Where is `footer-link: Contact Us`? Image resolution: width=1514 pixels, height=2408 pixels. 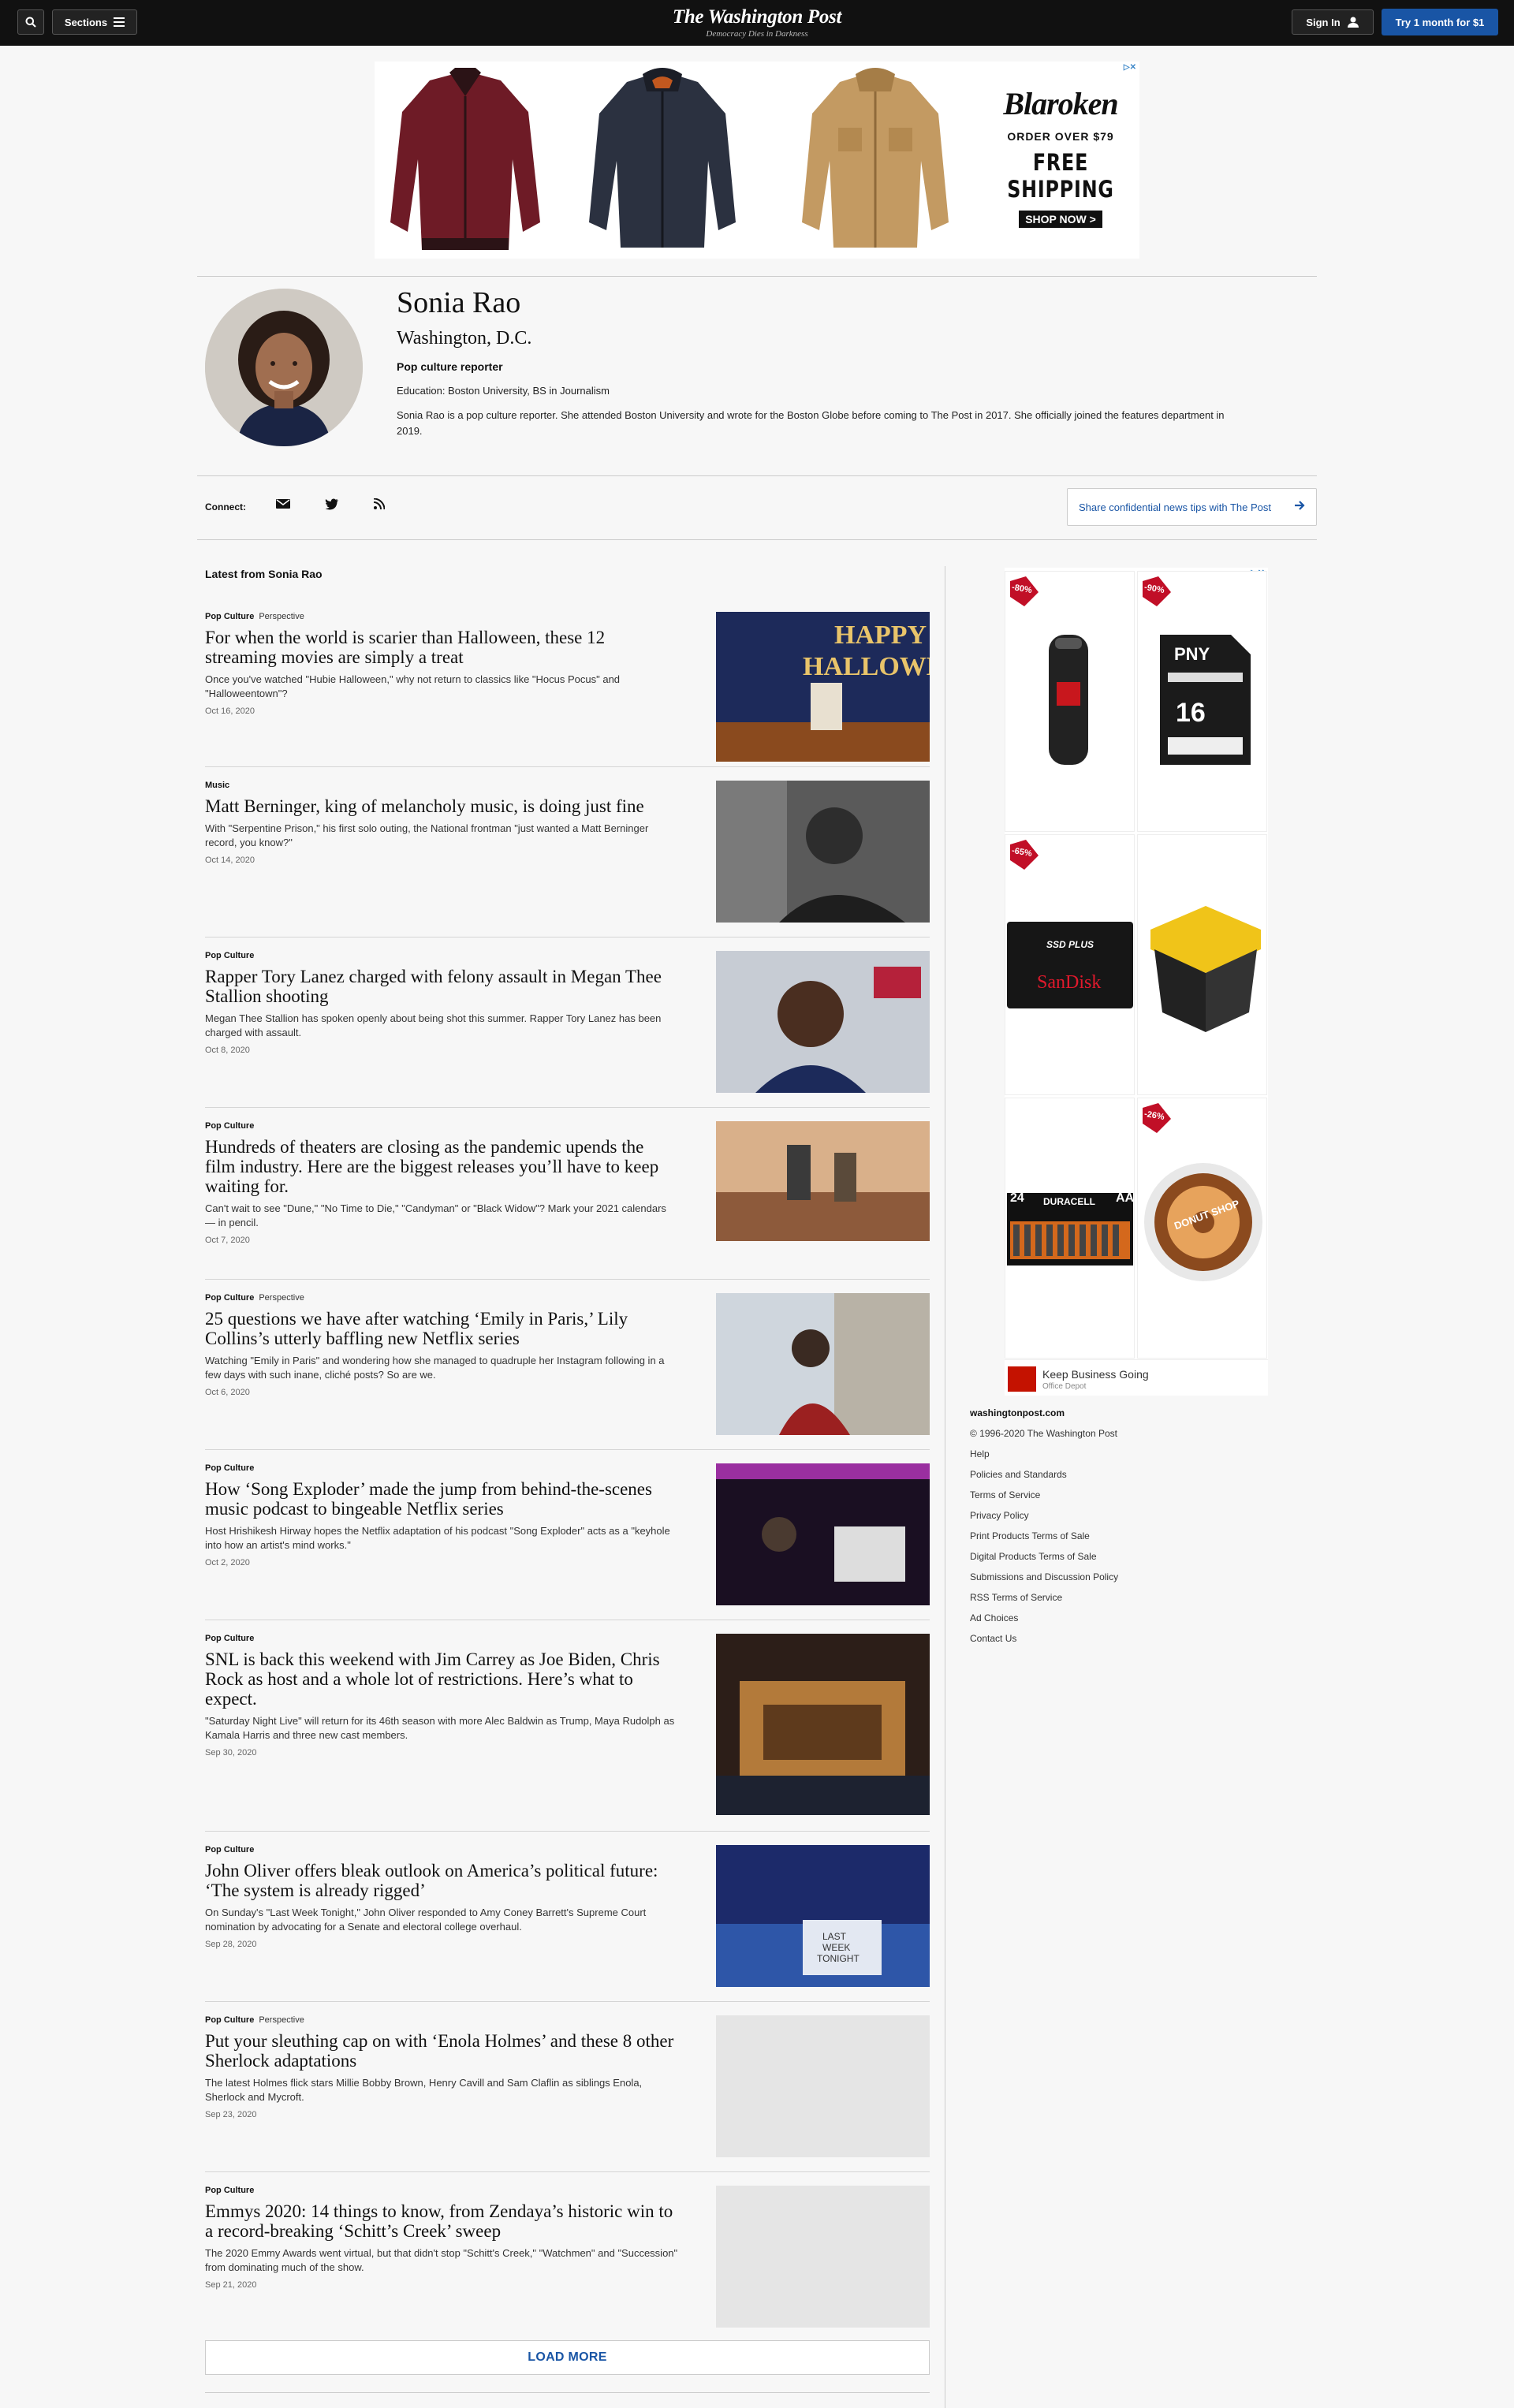
footer-link: Contact Us is located at coordinates (1044, 1639).